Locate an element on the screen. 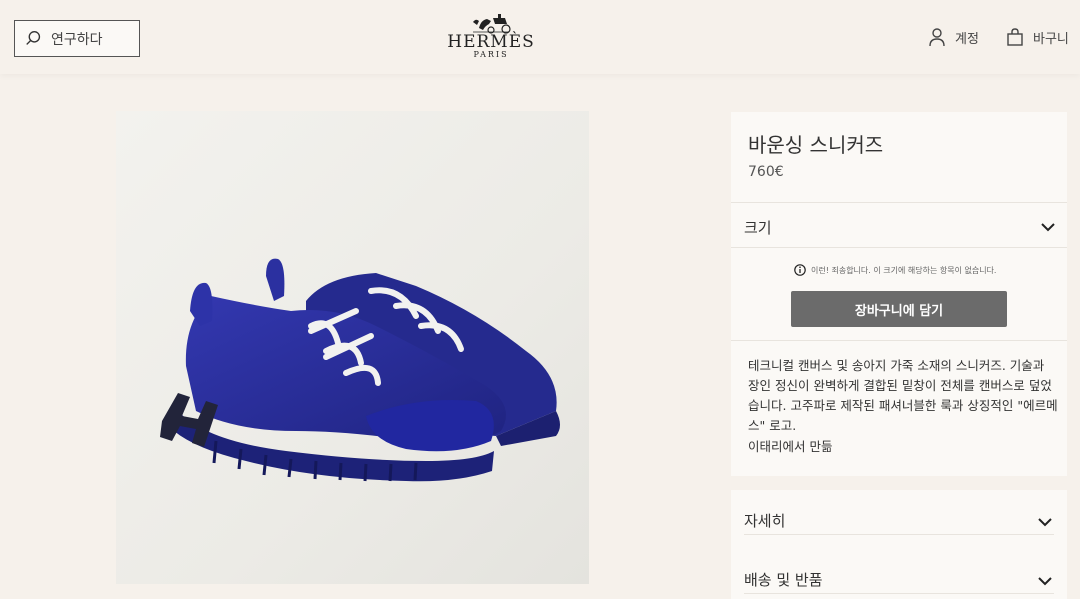 Image resolution: width=1080 pixels, height=599 pixels. search-input: 연구하다 is located at coordinates (77, 39).